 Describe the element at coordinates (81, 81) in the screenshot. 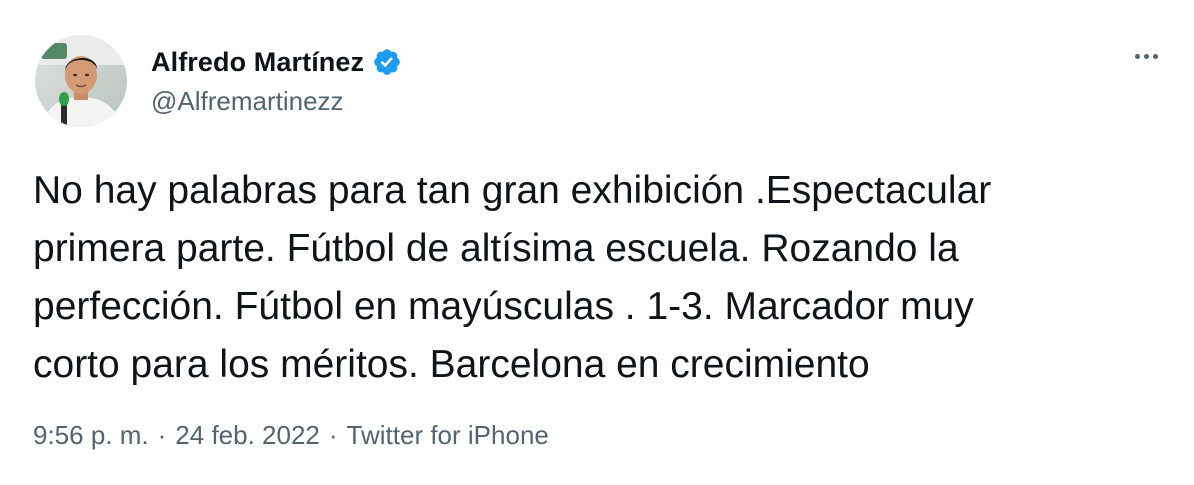

I see `avatar` at that location.